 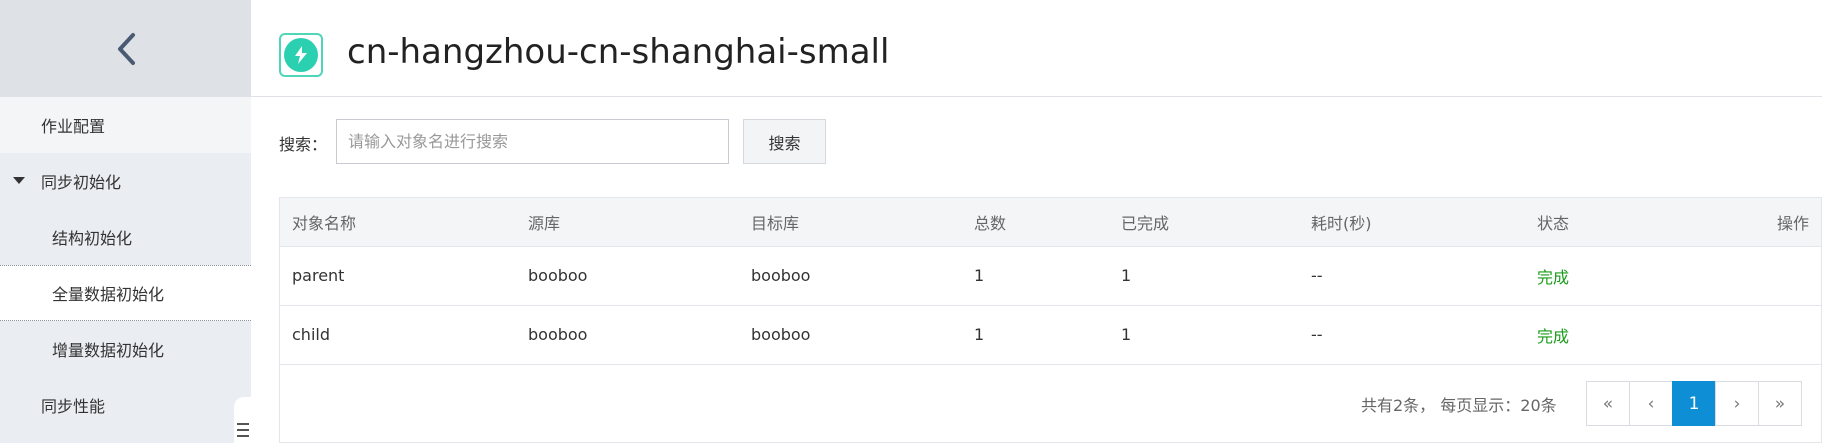 I want to click on sidebar-item-label: 结构初始化, so click(x=92, y=238).